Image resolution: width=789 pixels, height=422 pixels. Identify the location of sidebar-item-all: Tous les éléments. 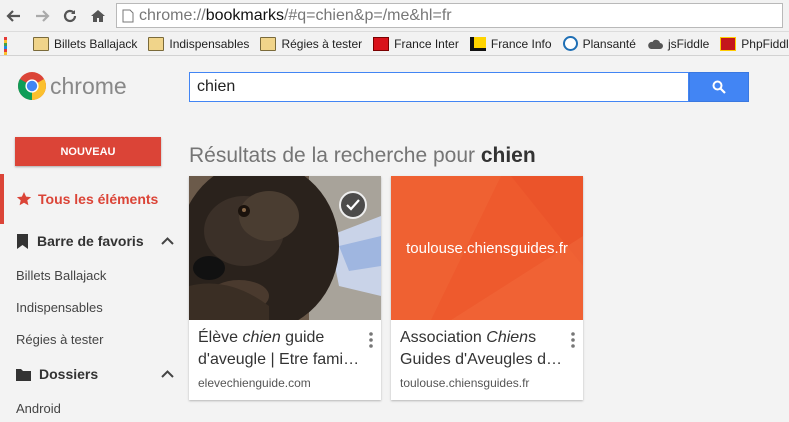
(90, 199).